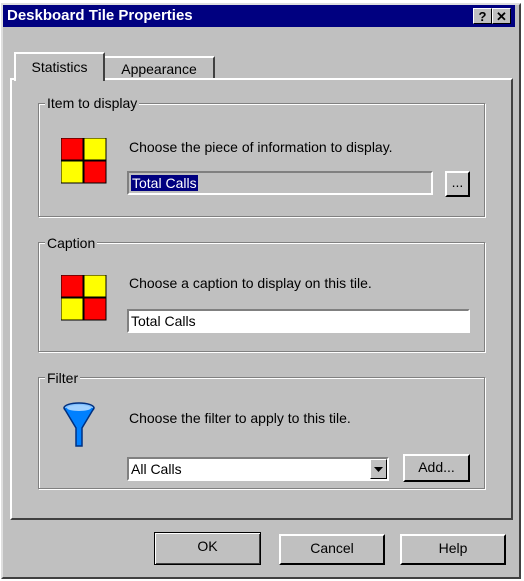 This screenshot has height=581, width=524. What do you see at coordinates (207, 548) in the screenshot?
I see `ok-button: OK` at bounding box center [207, 548].